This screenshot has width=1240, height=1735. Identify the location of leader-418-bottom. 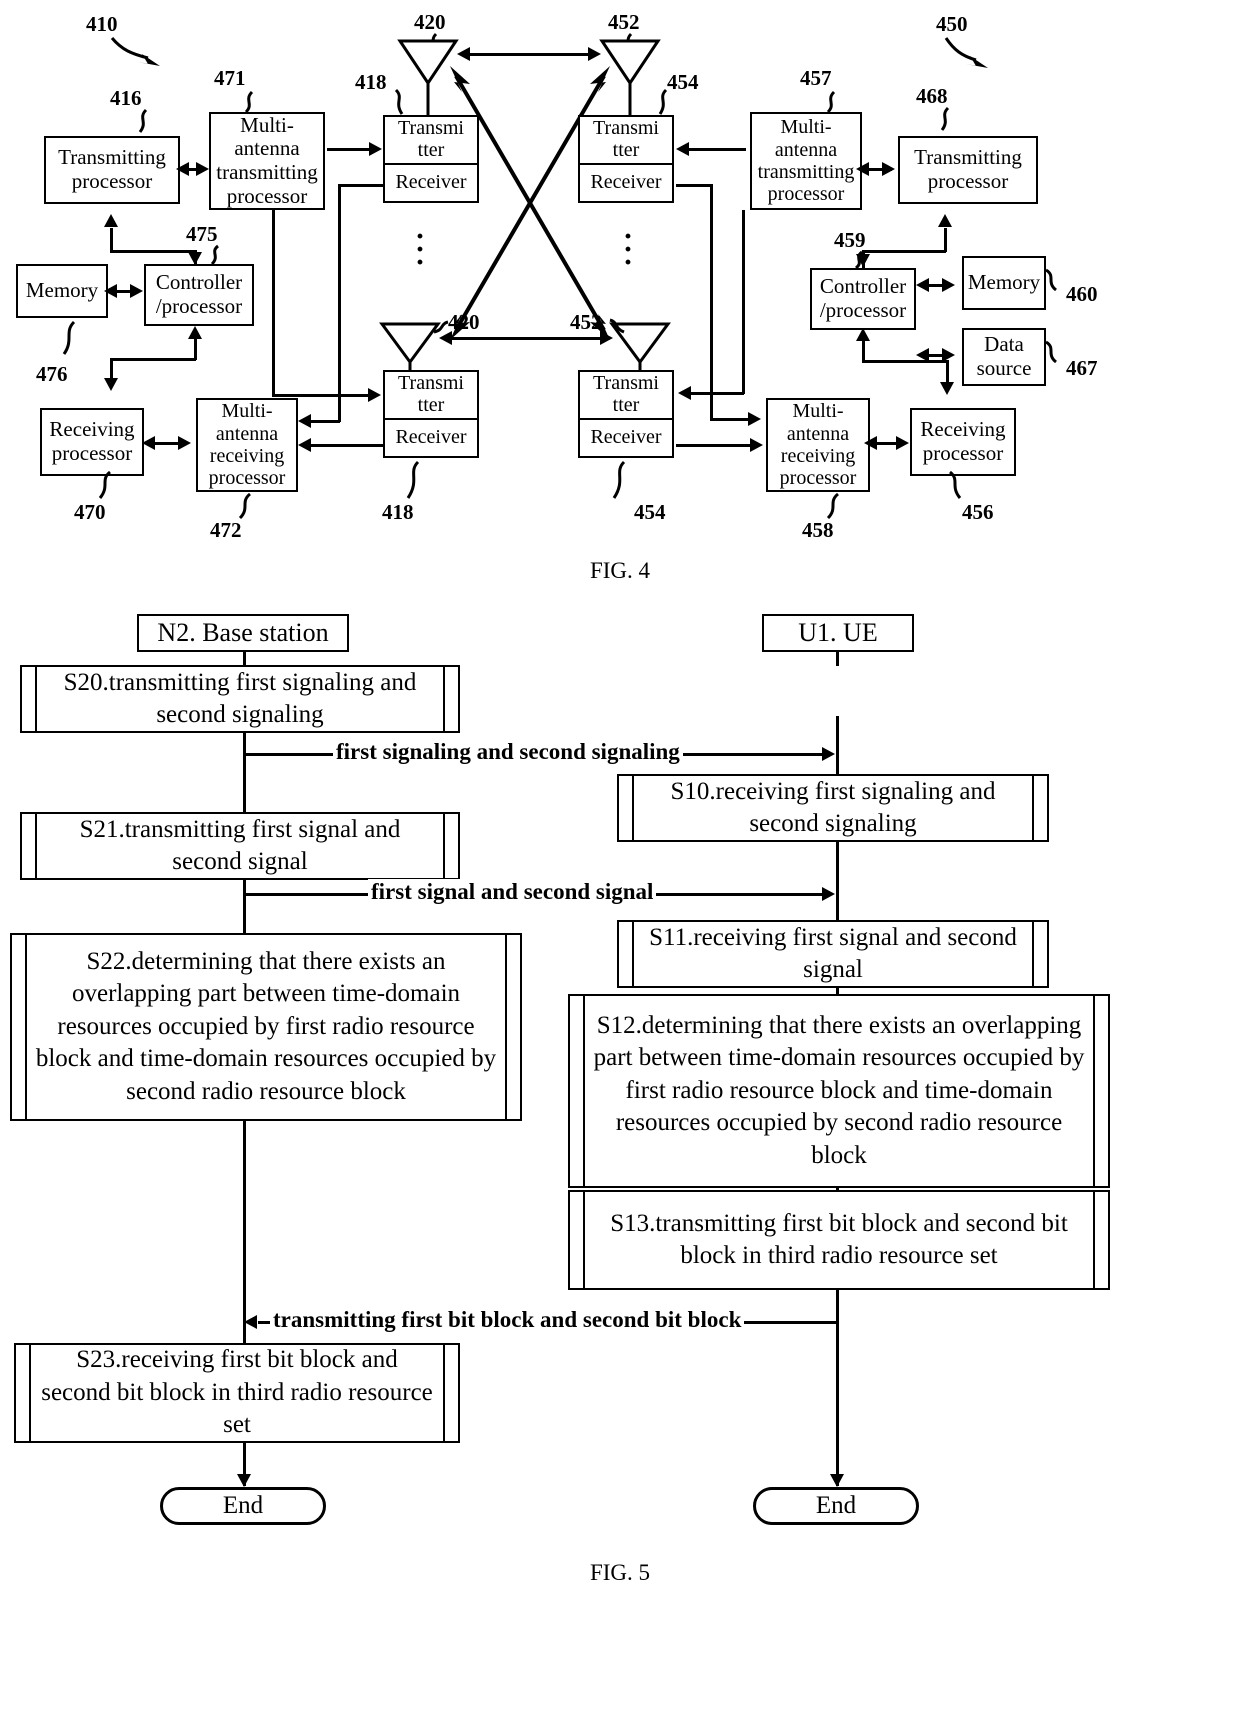
(413, 479).